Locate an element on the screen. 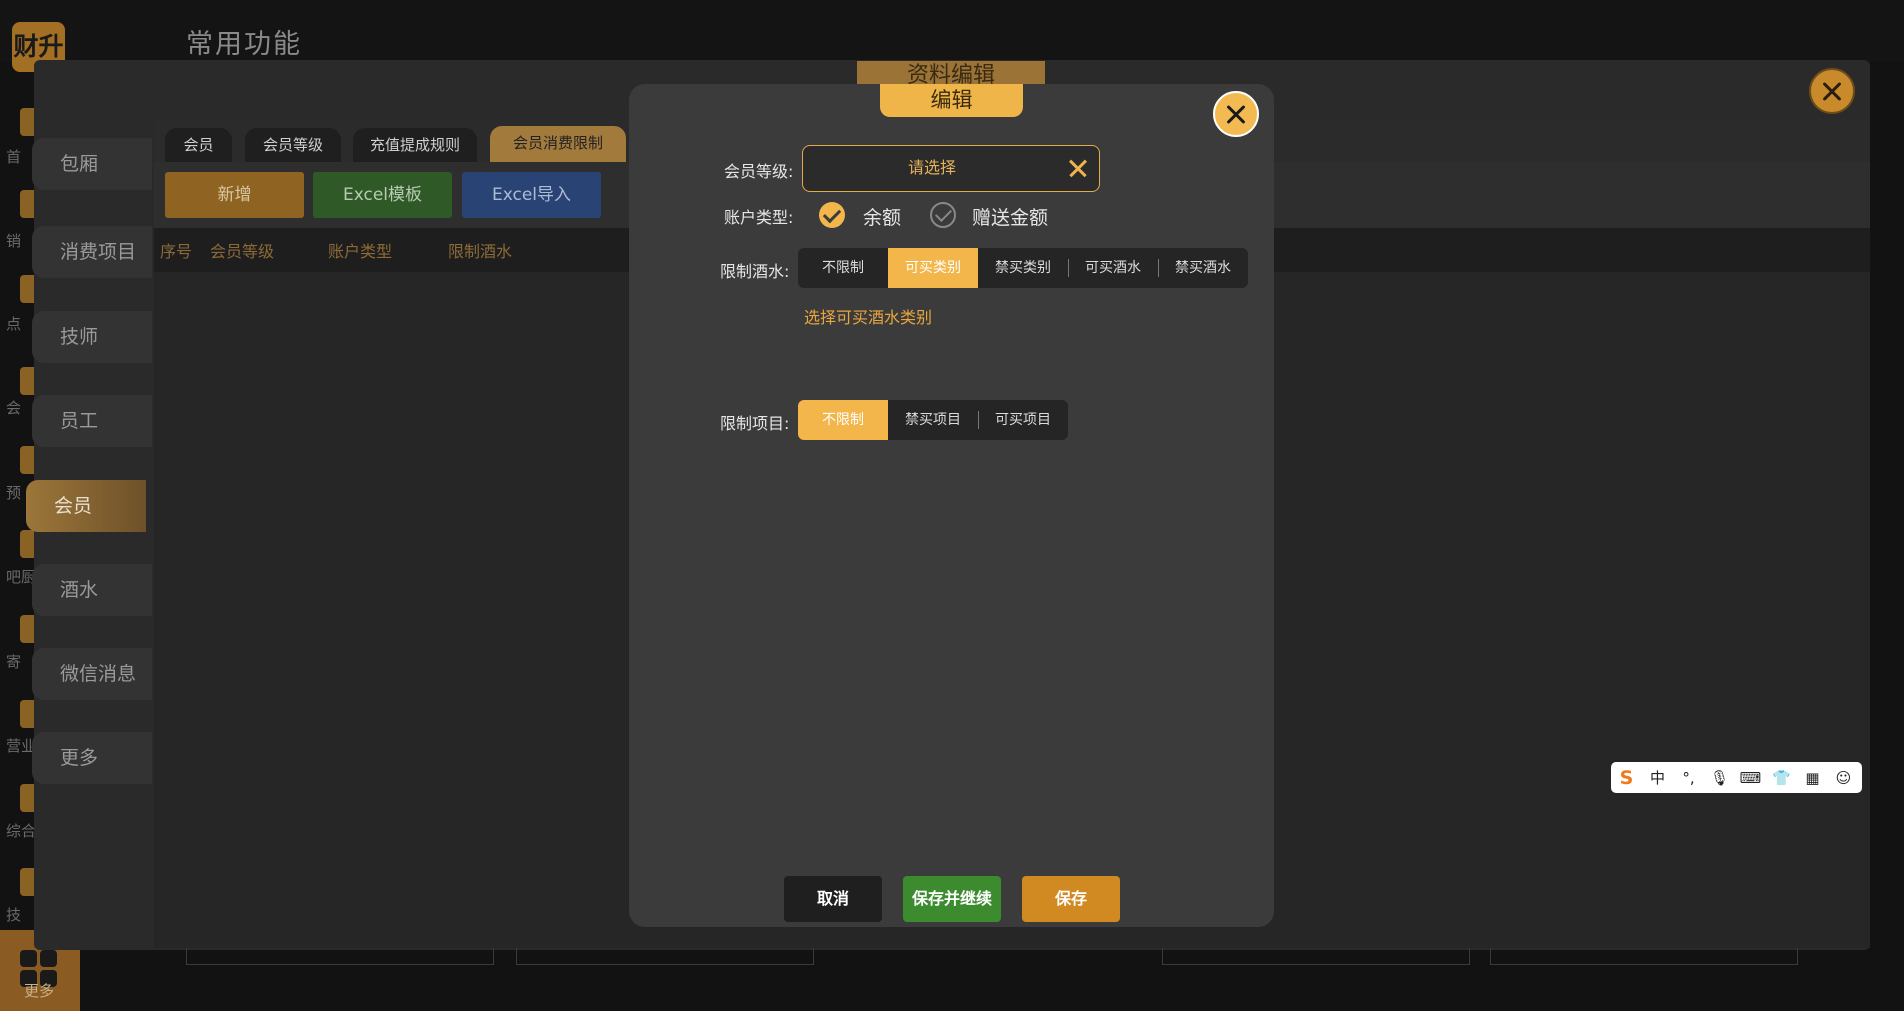 This screenshot has width=1904, height=1011. edit-modal-title: 编辑 is located at coordinates (951, 100).